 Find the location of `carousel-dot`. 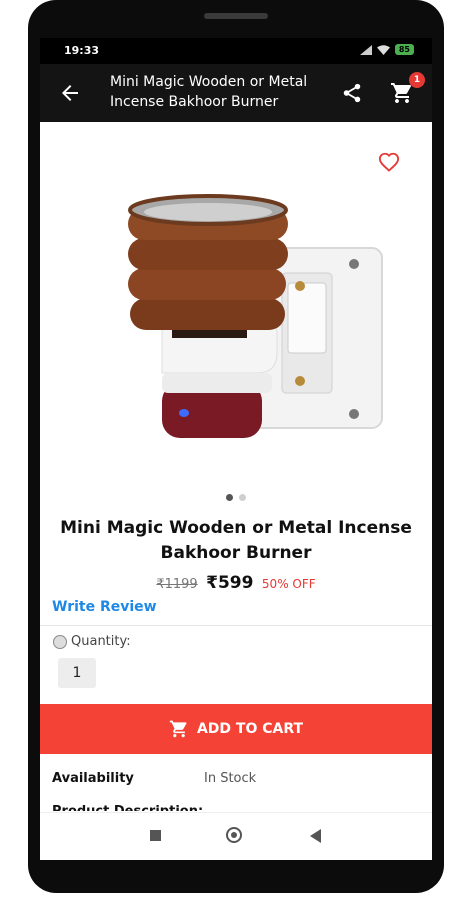

carousel-dot is located at coordinates (242, 497).